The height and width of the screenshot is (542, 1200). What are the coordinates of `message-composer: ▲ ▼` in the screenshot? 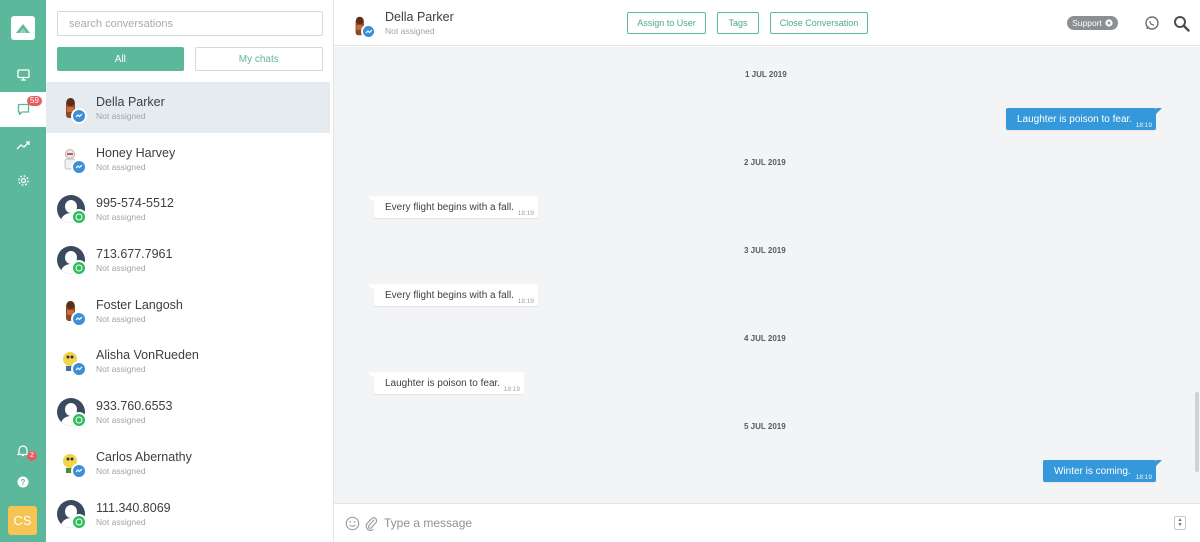 It's located at (767, 522).